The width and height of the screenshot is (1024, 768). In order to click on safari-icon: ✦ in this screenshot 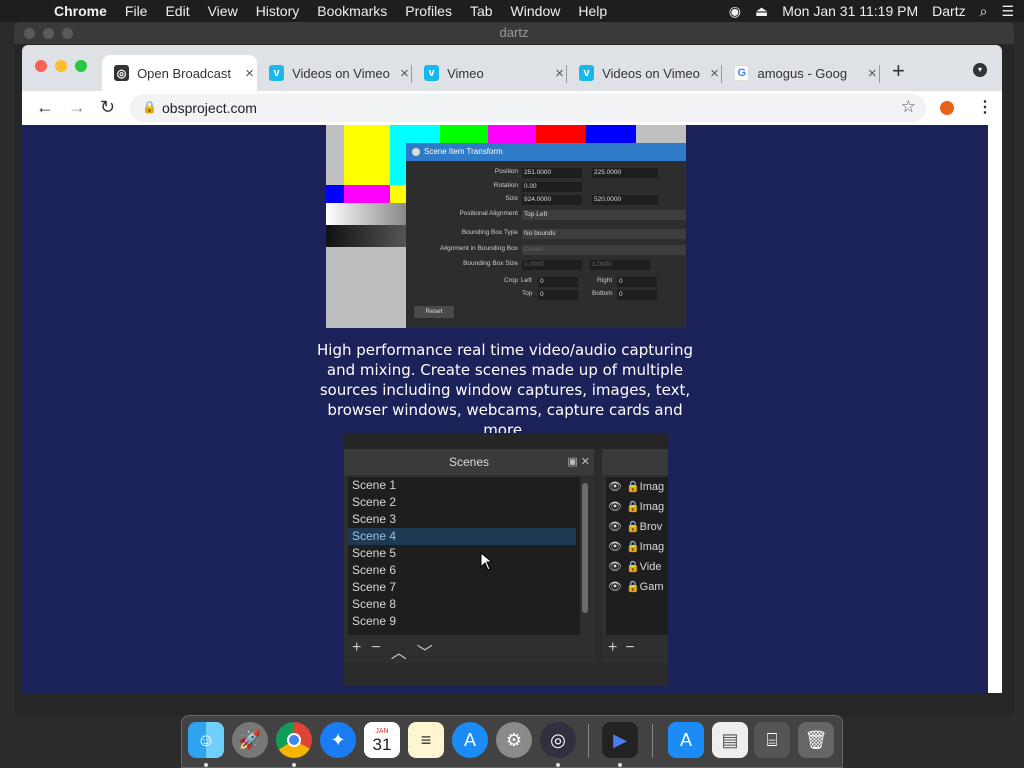, I will do `click(338, 740)`.